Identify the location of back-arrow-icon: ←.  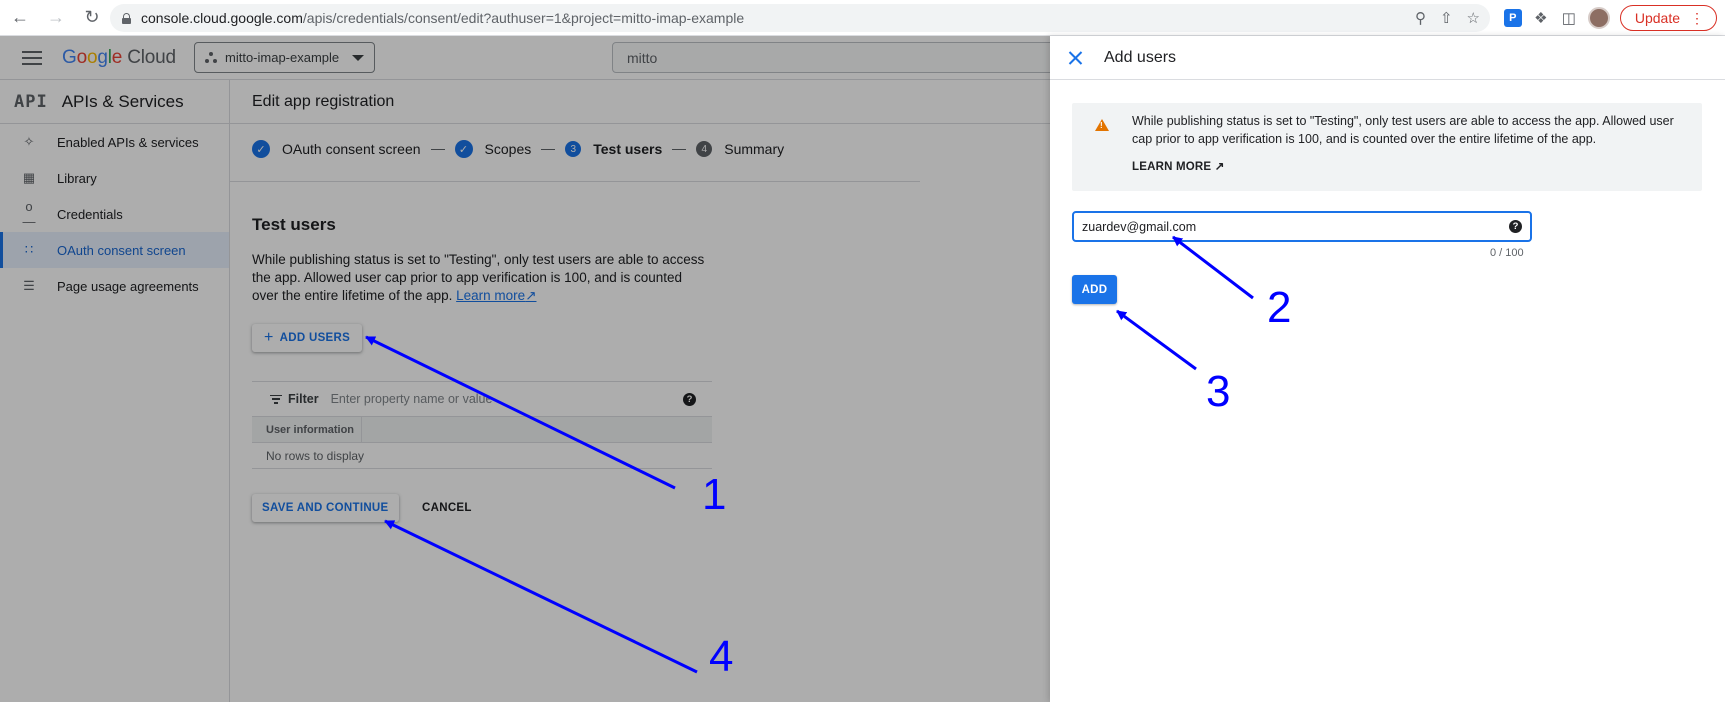
(20, 18).